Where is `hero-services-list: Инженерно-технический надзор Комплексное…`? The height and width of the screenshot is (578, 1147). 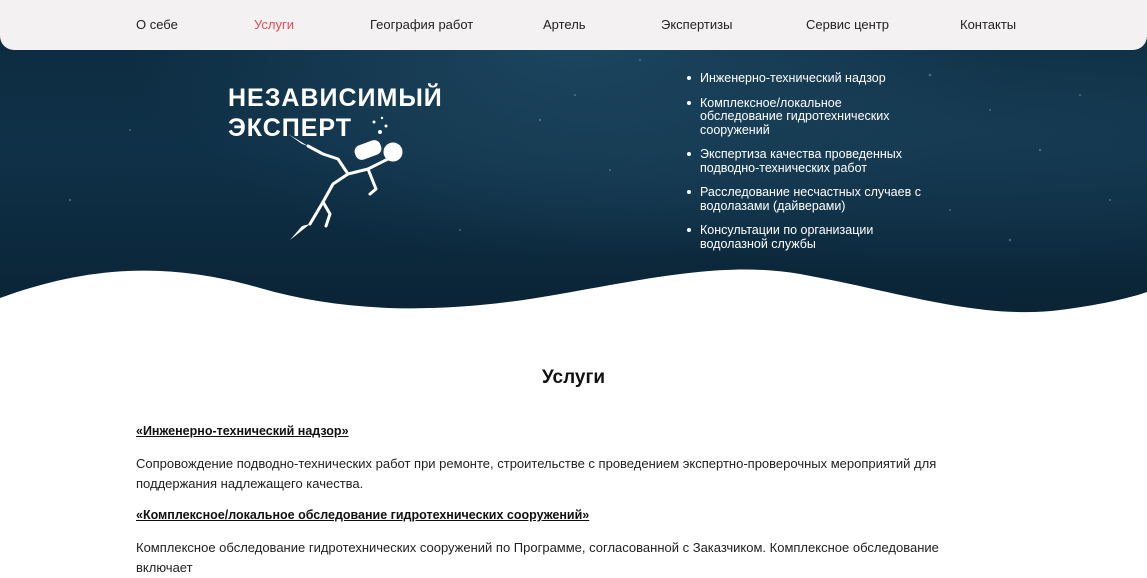 hero-services-list: Инженерно-технический надзор Комплексное… is located at coordinates (806, 166).